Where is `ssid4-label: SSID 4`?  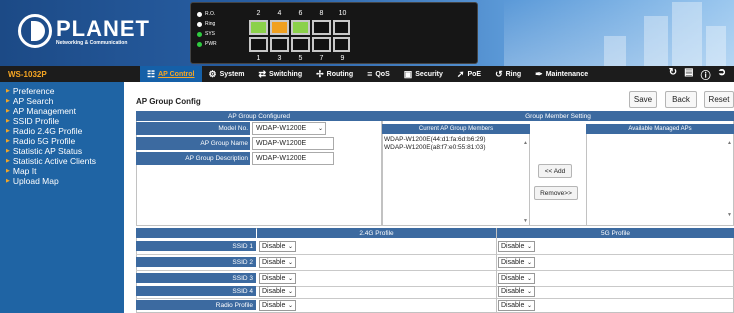 ssid4-label: SSID 4 is located at coordinates (196, 291).